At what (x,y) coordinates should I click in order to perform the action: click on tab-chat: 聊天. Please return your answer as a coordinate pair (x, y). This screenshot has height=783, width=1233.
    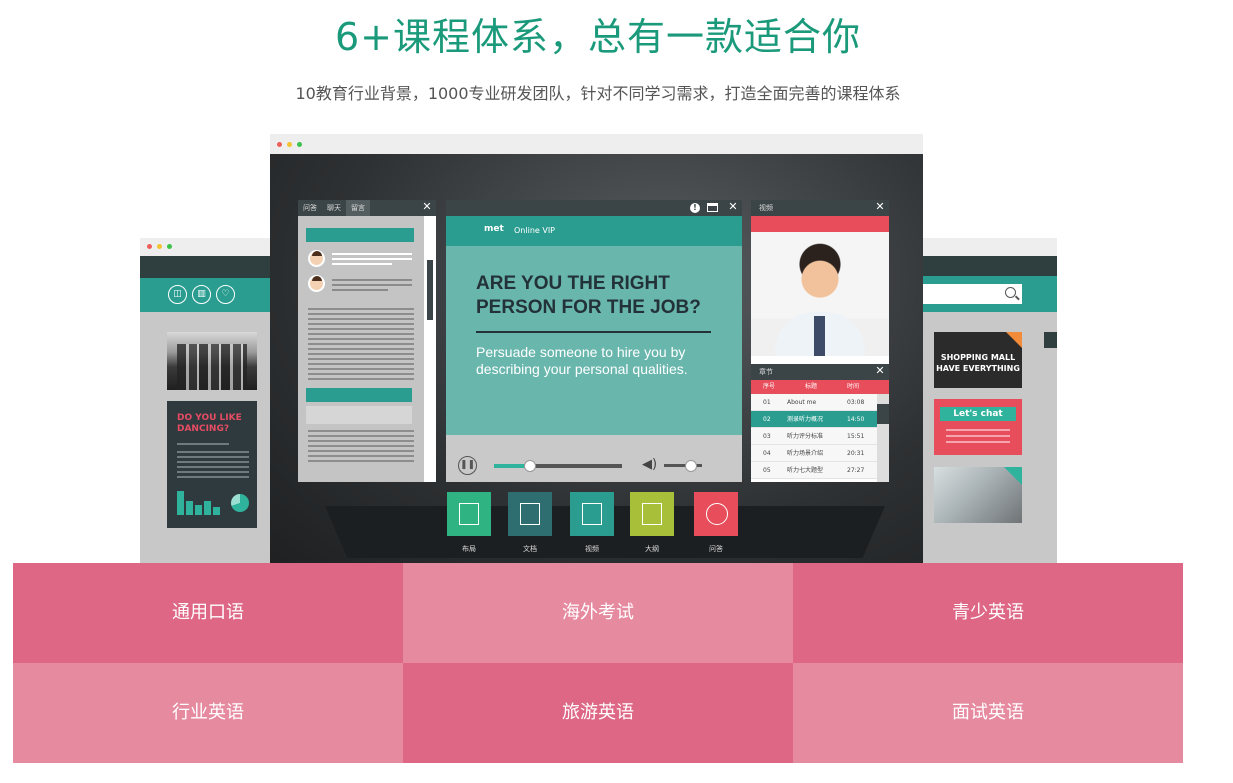
    Looking at the image, I should click on (334, 208).